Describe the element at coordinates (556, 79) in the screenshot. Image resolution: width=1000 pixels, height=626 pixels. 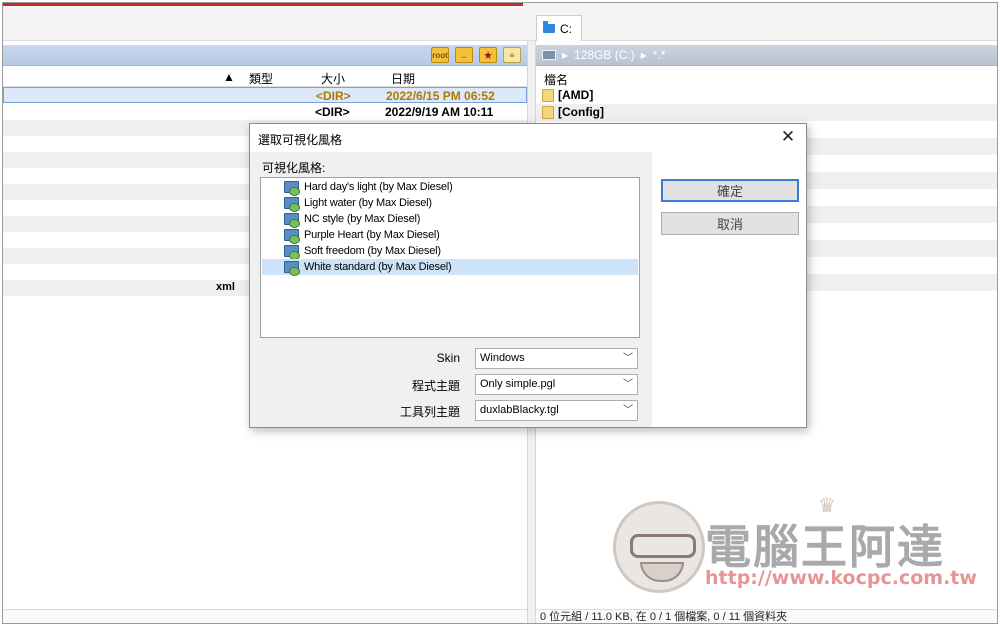
I see `column-name: 檔名` at that location.